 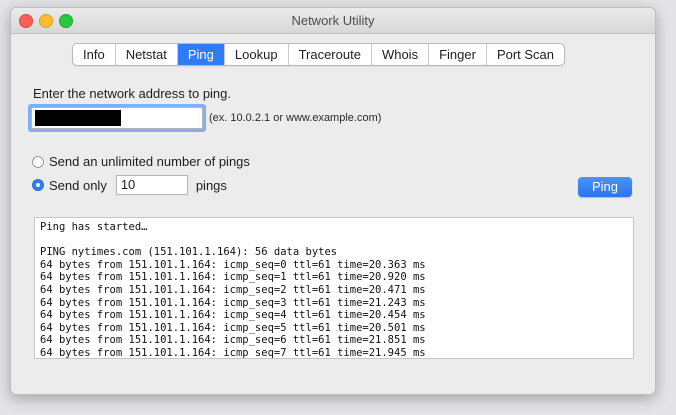 I want to click on unlimited-pings-option: Send an unlimited number of pings, so click(x=141, y=161).